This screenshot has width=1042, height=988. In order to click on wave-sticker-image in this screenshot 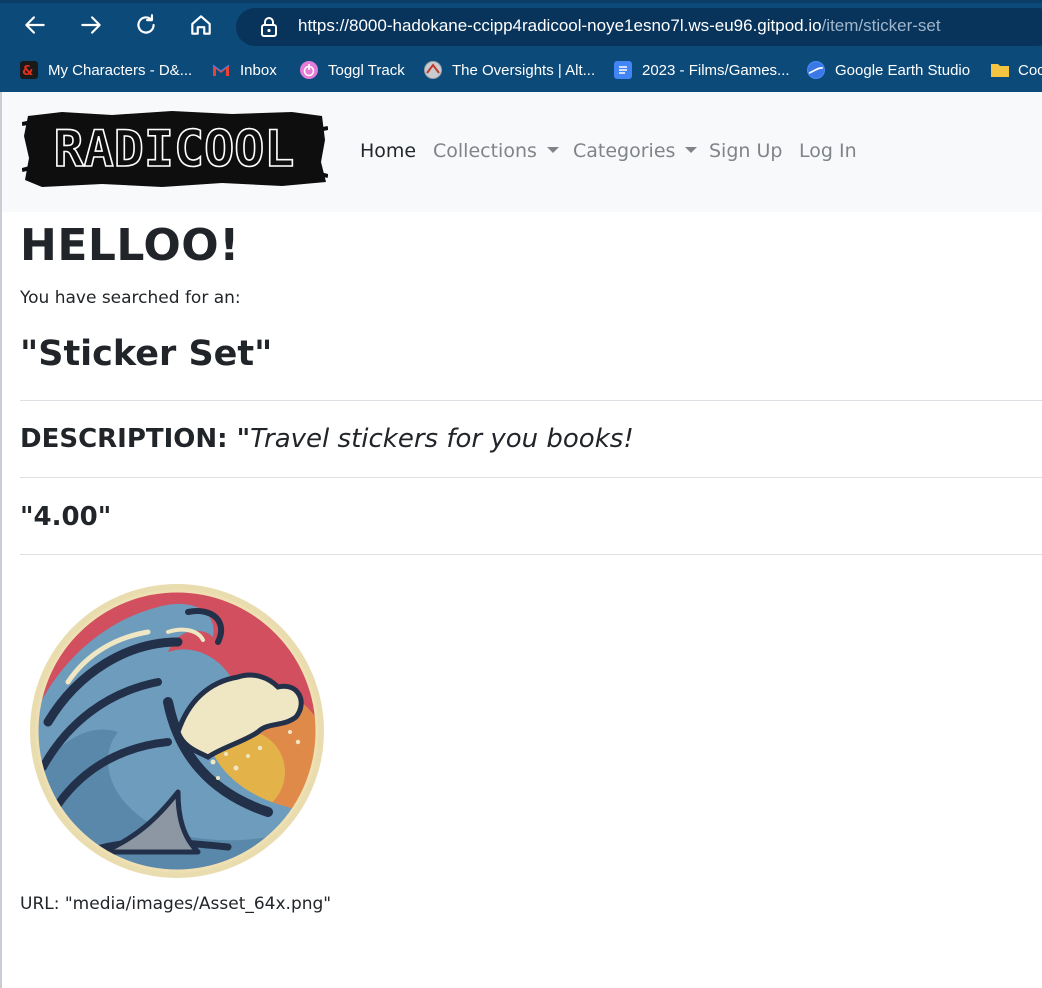, I will do `click(177, 731)`.